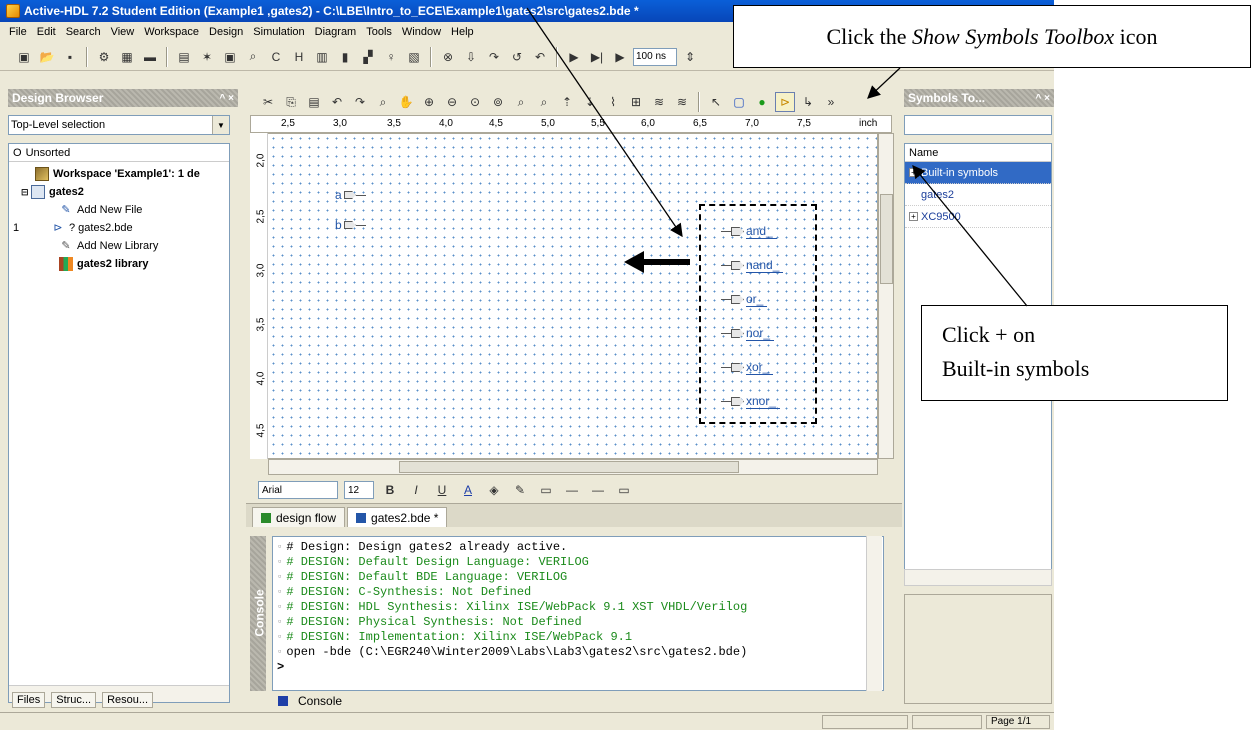 The image size is (1254, 730). I want to click on tab-design-flow: design flow, so click(299, 517).